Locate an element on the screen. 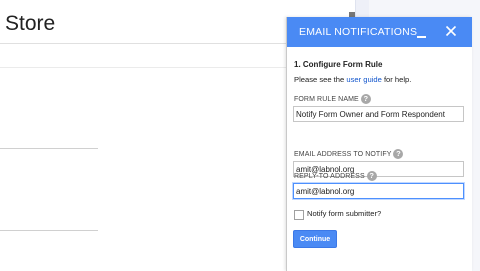 The width and height of the screenshot is (480, 271). panel-header: EMAIL NOTIFICATIONS is located at coordinates (379, 32).